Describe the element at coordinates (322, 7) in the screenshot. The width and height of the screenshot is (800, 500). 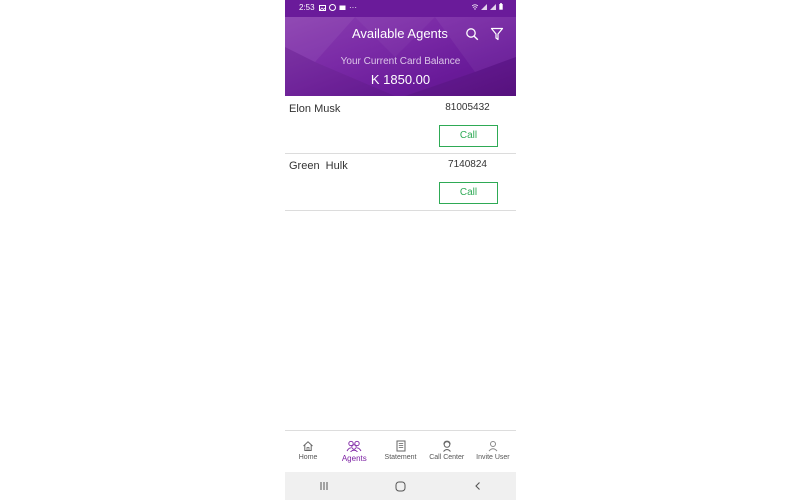
I see `gallery-icon` at that location.